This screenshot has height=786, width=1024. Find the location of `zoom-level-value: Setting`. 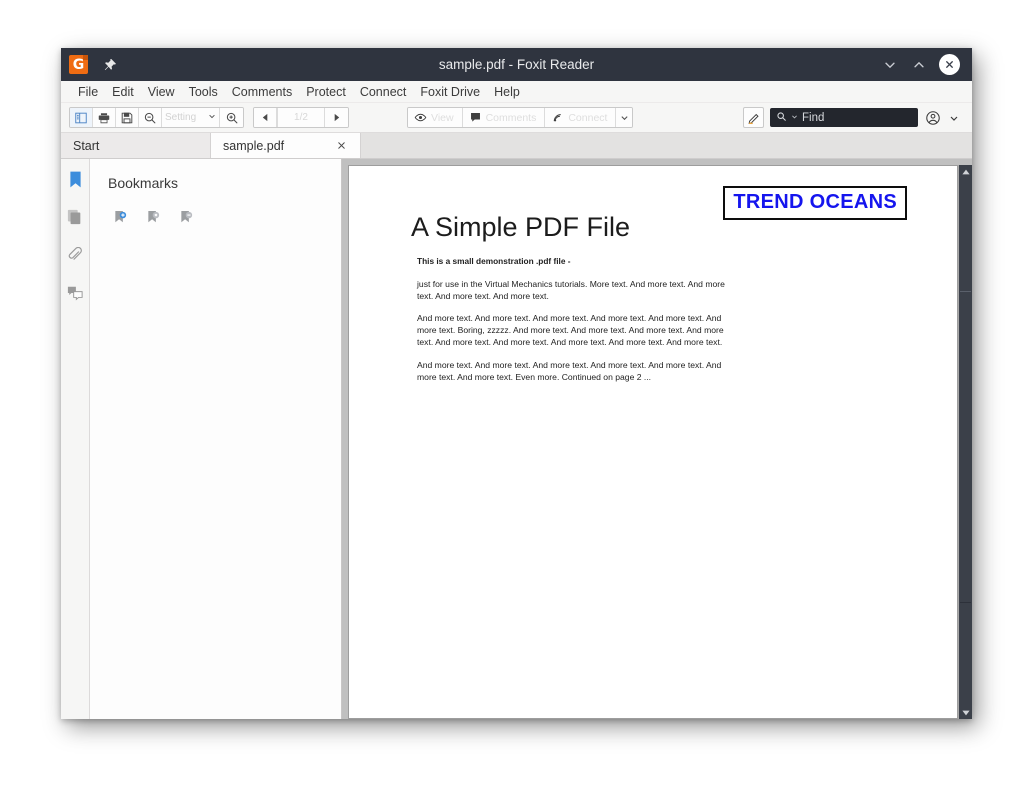

zoom-level-value: Setting is located at coordinates (181, 117).